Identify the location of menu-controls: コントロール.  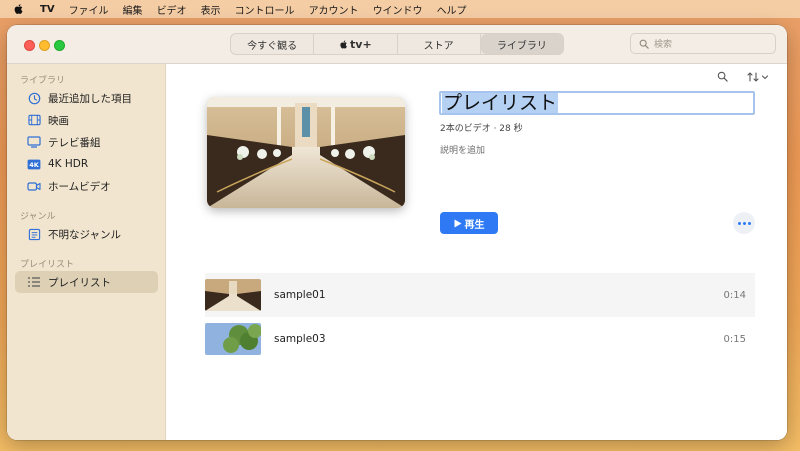
(265, 9).